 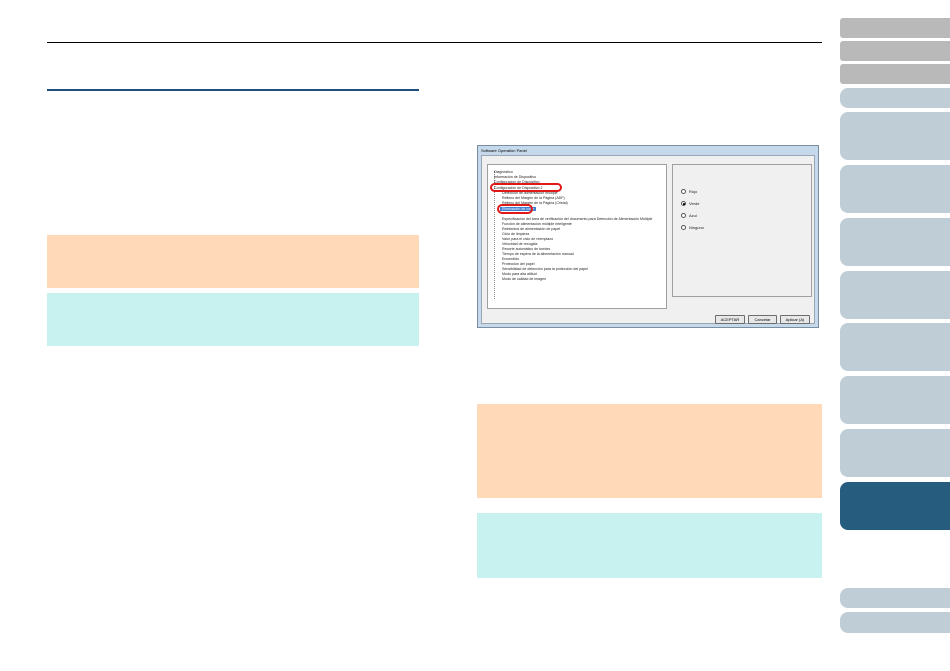 I want to click on tree-item: Encendido, so click(x=510, y=259).